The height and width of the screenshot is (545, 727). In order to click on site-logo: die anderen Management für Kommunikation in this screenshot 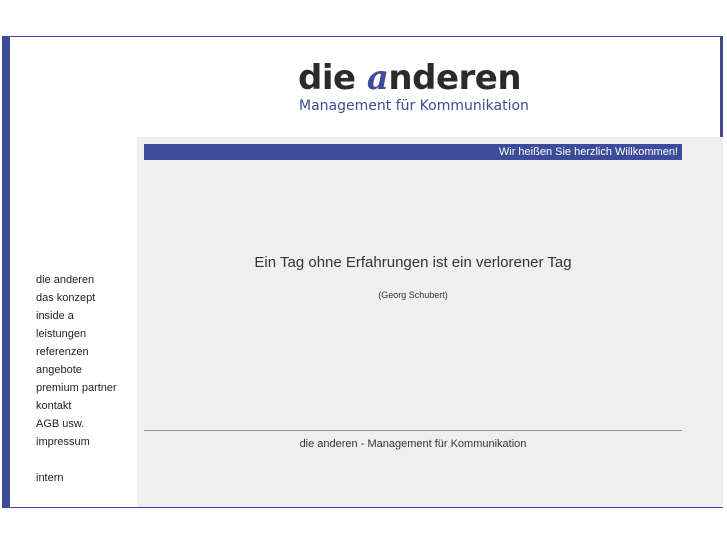, I will do `click(418, 88)`.